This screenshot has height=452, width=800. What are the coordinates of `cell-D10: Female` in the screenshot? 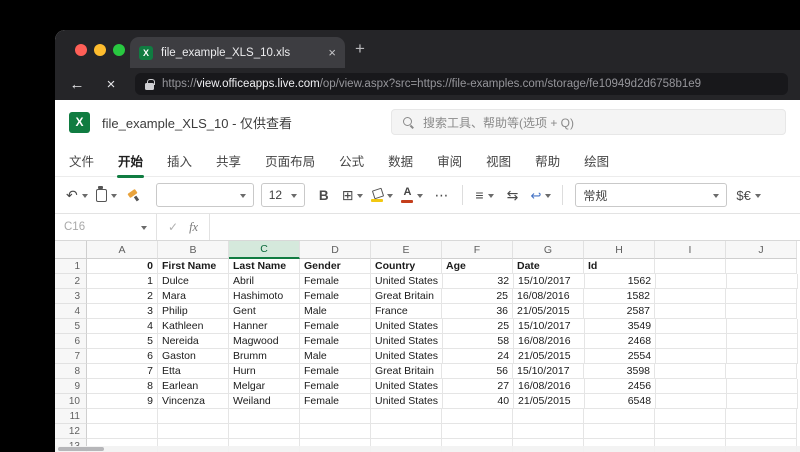 It's located at (335, 401).